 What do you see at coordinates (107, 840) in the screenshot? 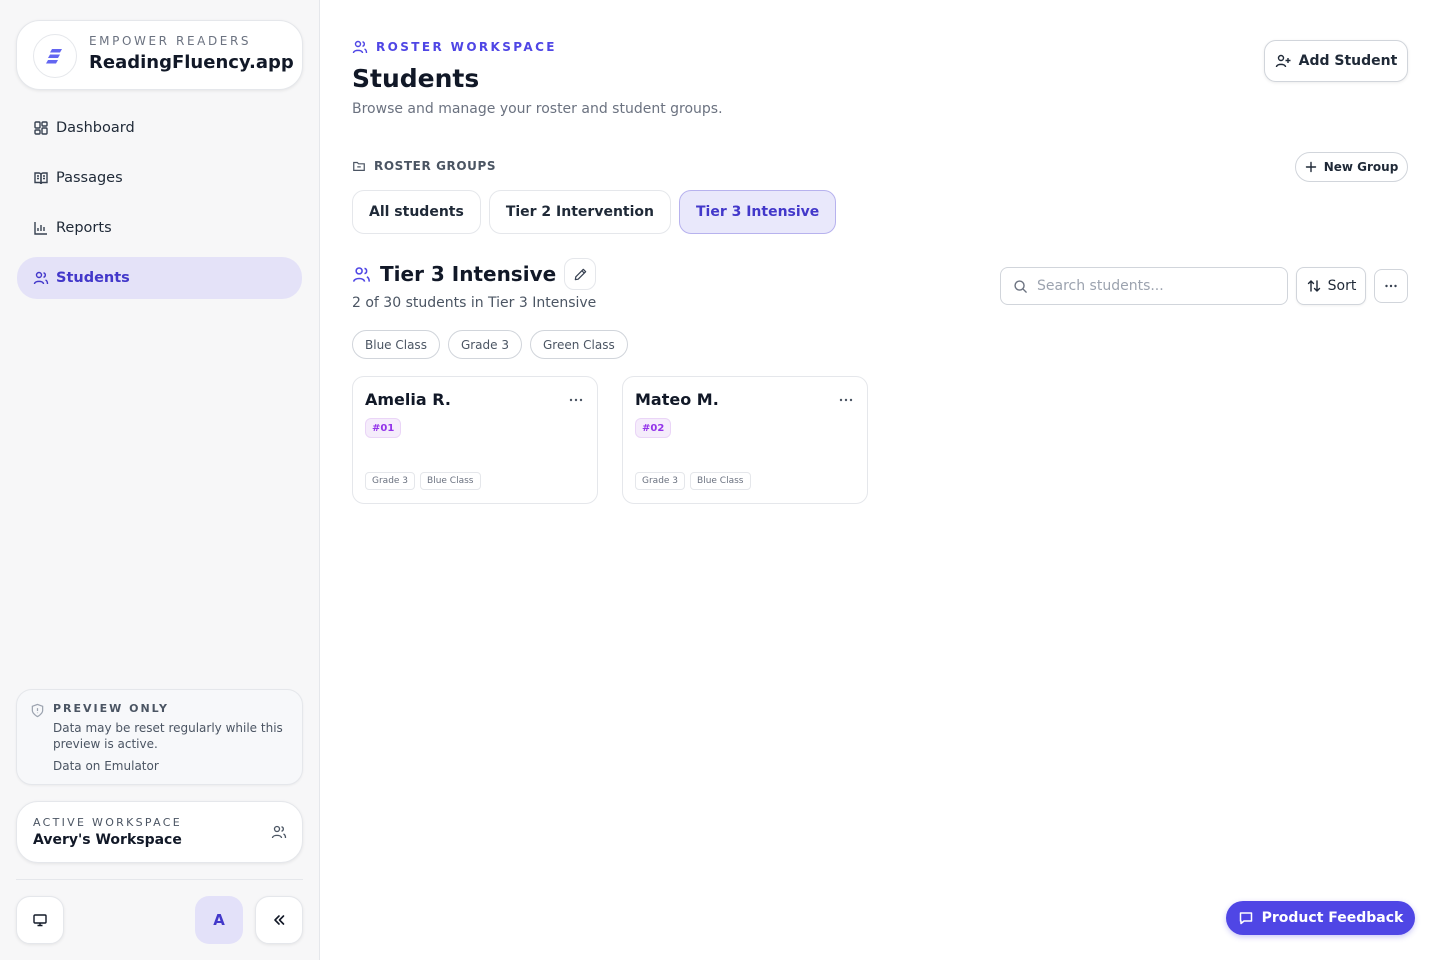
I see `workspace-name: Avery's Workspace` at bounding box center [107, 840].